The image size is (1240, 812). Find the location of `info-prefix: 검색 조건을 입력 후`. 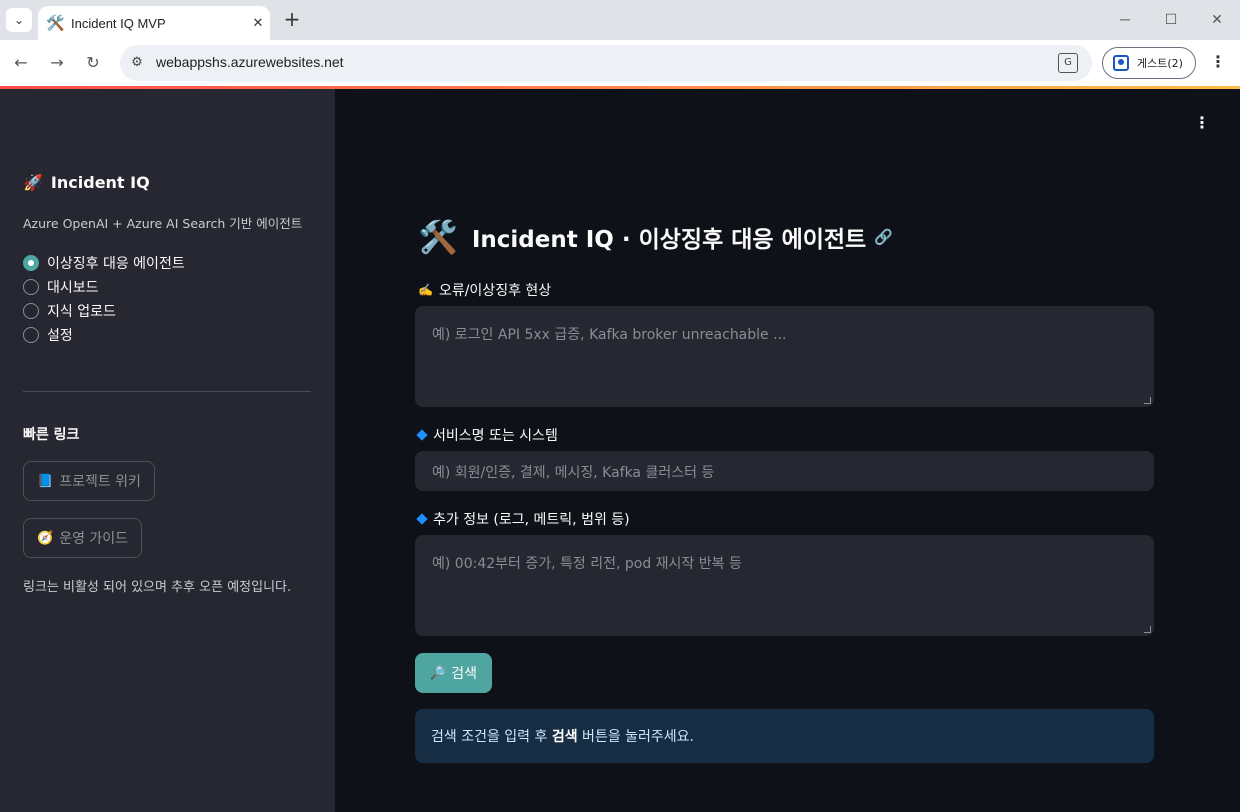

info-prefix: 검색 조건을 입력 후 is located at coordinates (491, 737).